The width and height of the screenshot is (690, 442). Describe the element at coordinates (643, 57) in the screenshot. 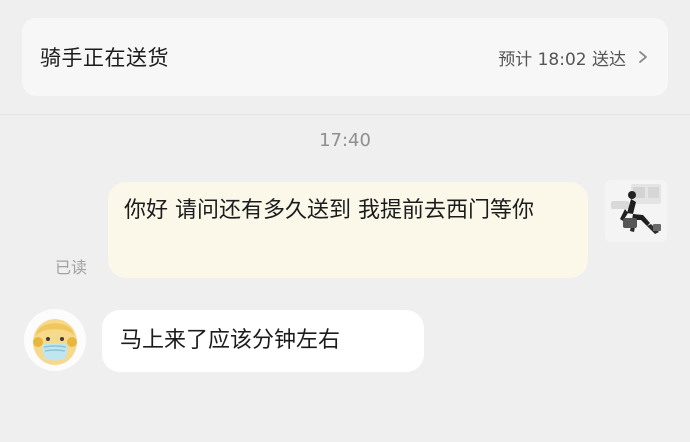

I see `chevron-right-icon` at that location.